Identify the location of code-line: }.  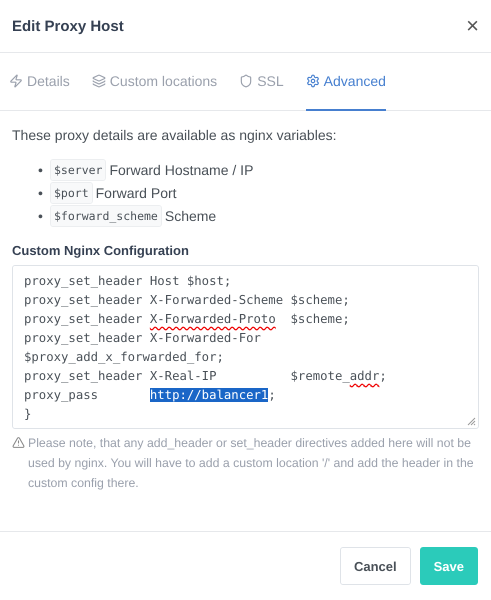
(28, 414).